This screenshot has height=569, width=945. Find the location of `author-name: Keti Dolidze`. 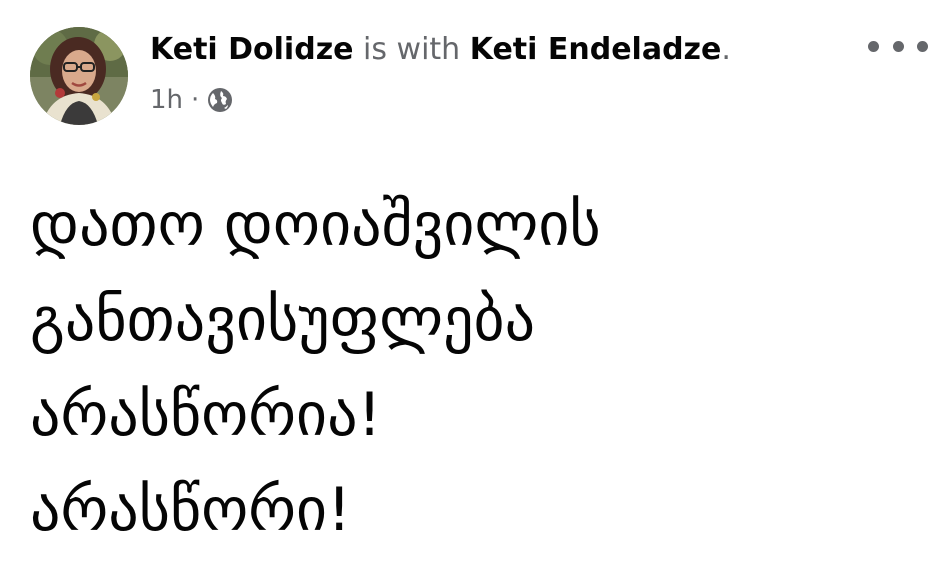

author-name: Keti Dolidze is located at coordinates (252, 49).